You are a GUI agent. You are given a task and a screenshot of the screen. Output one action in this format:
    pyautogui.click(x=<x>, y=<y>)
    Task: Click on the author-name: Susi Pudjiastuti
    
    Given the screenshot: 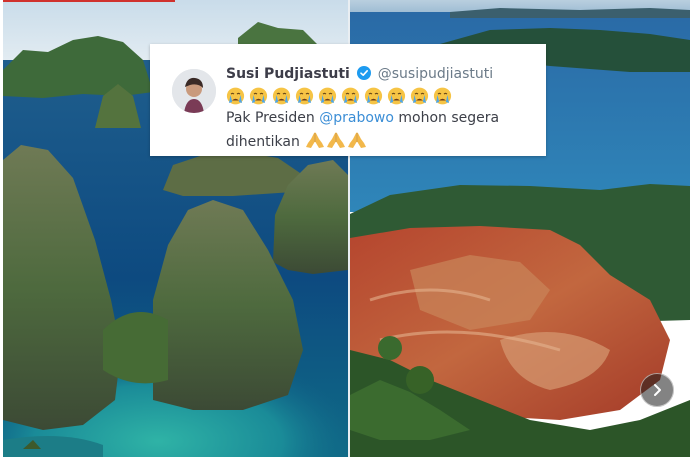 What is the action you would take?
    pyautogui.click(x=288, y=74)
    